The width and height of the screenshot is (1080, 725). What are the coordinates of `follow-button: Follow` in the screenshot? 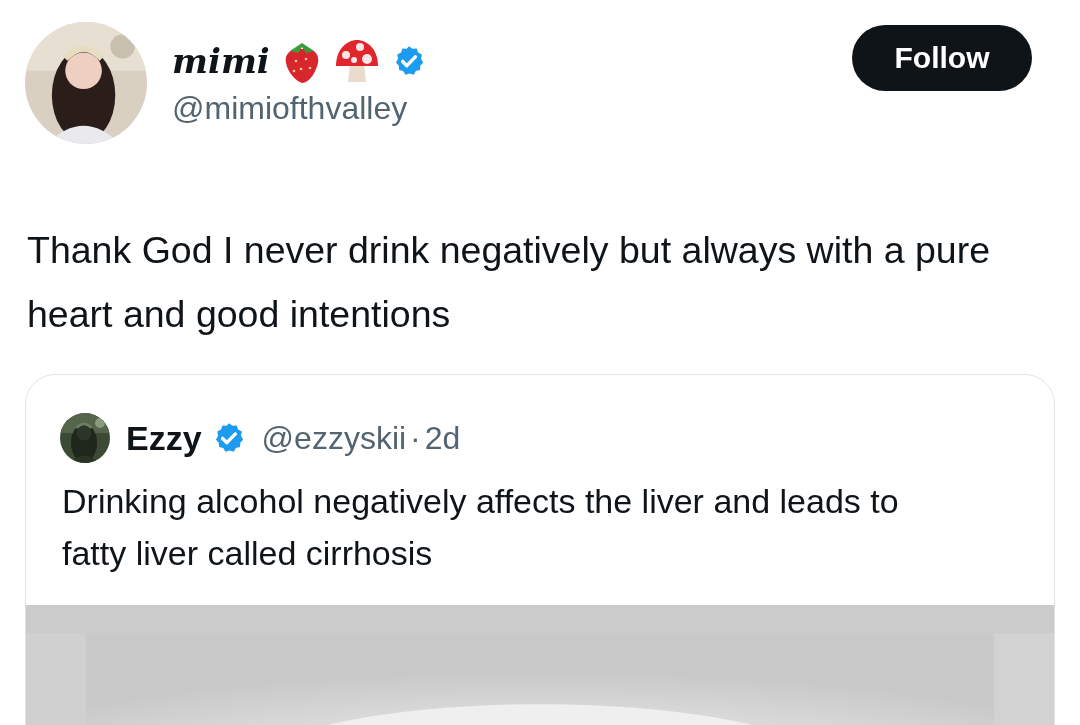 It's located at (942, 58).